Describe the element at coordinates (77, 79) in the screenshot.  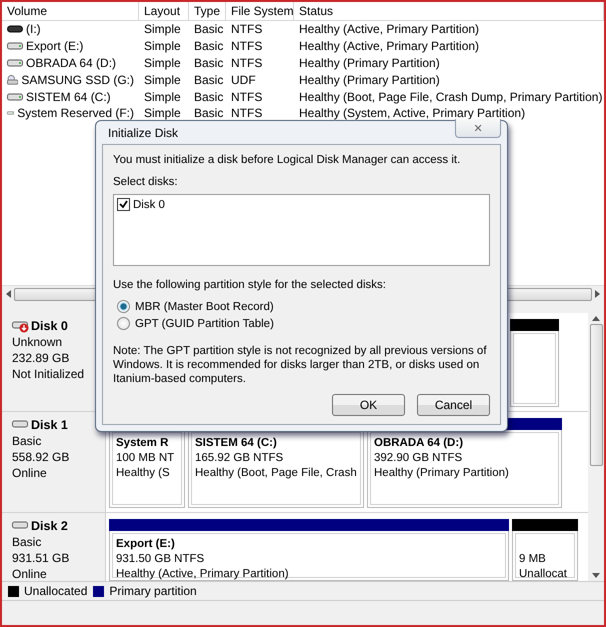
I see `table-cell: SAMSUNG SSD (G:)` at that location.